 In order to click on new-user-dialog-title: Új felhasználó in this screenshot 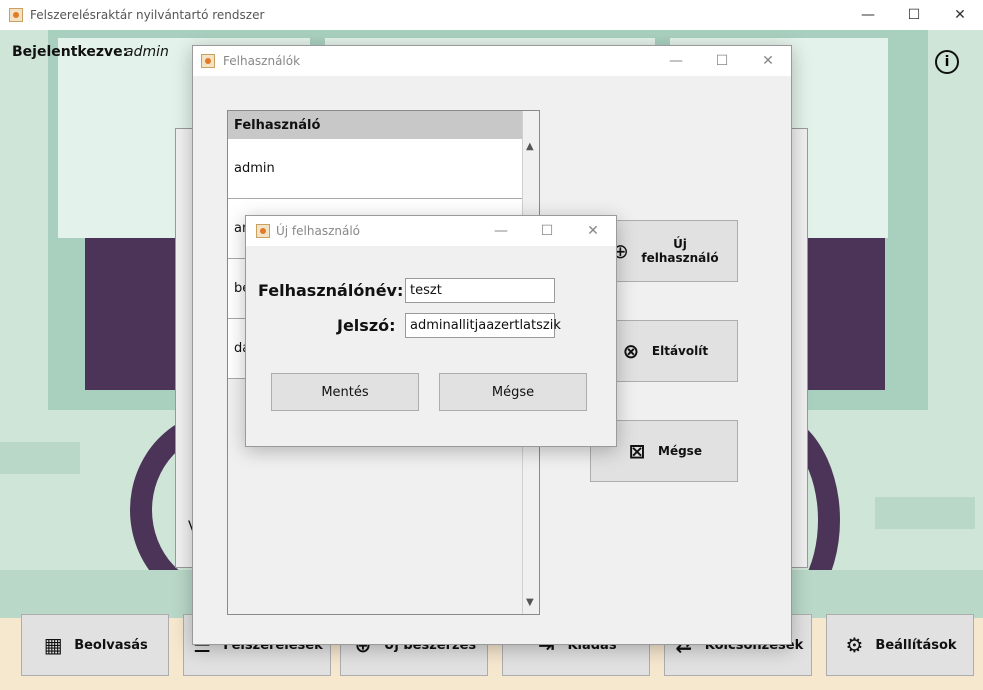, I will do `click(318, 231)`.